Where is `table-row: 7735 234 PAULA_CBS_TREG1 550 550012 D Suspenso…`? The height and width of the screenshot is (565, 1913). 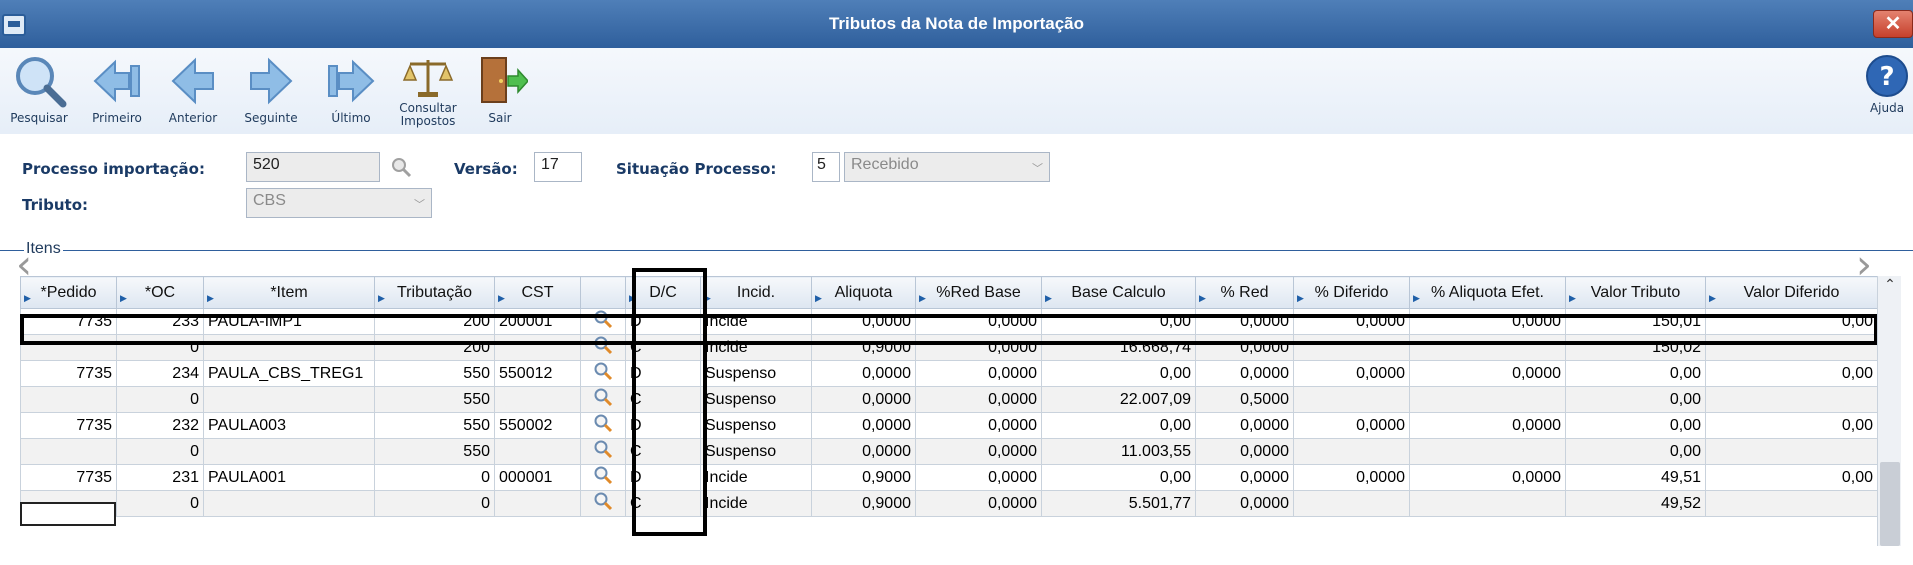 table-row: 7735 234 PAULA_CBS_TREG1 550 550012 D Suspenso… is located at coordinates (949, 373).